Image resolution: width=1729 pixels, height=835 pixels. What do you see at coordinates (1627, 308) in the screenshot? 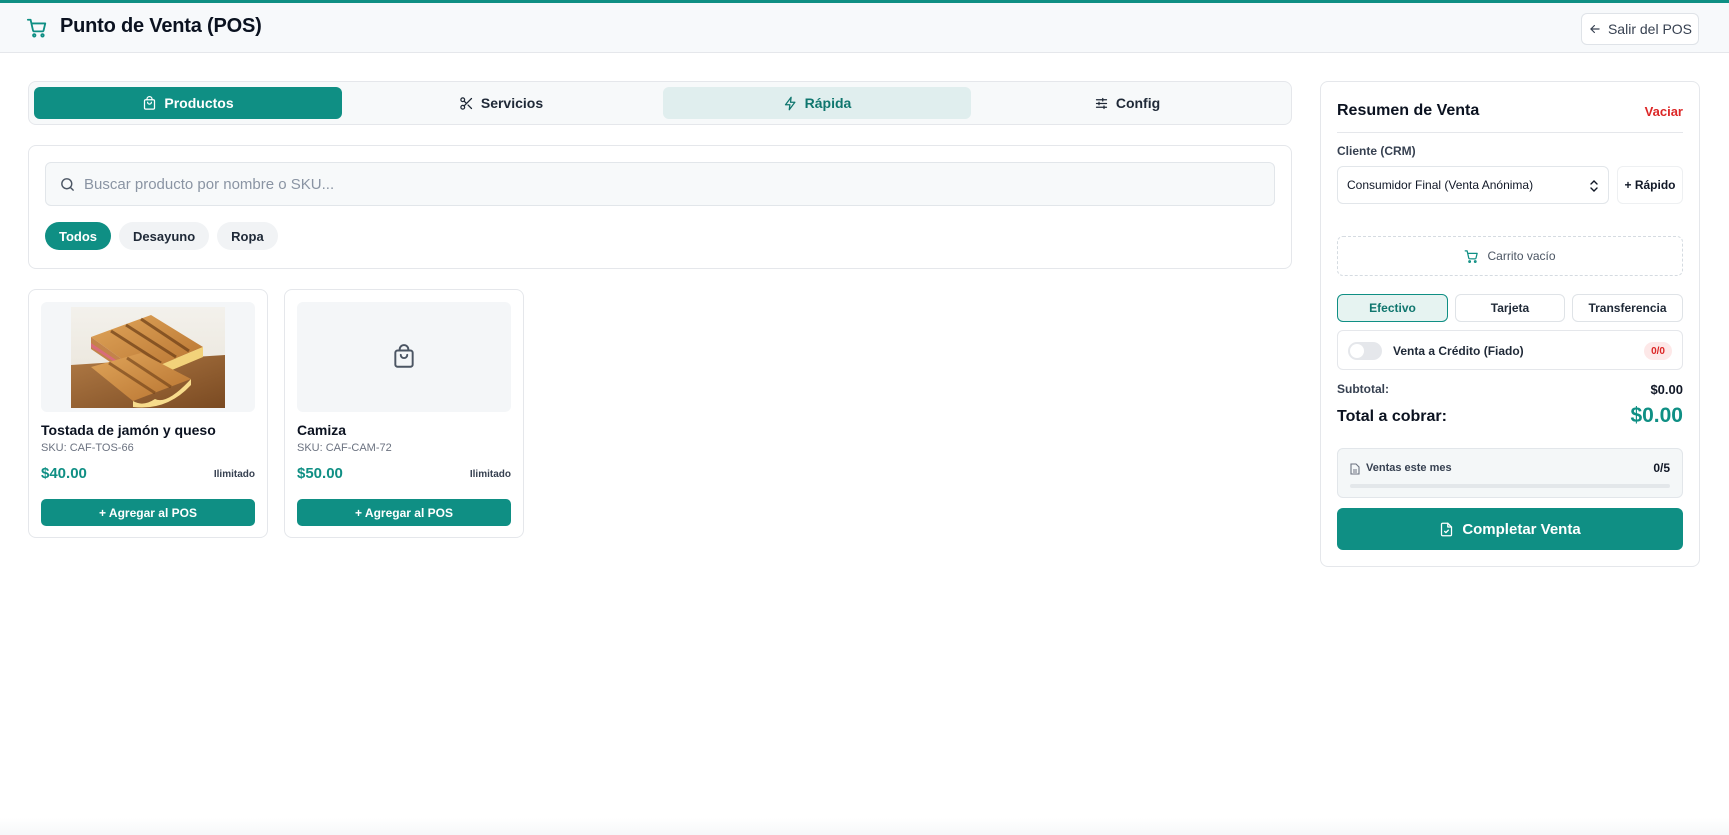
I see `payment-transferencia: Transferencia` at bounding box center [1627, 308].